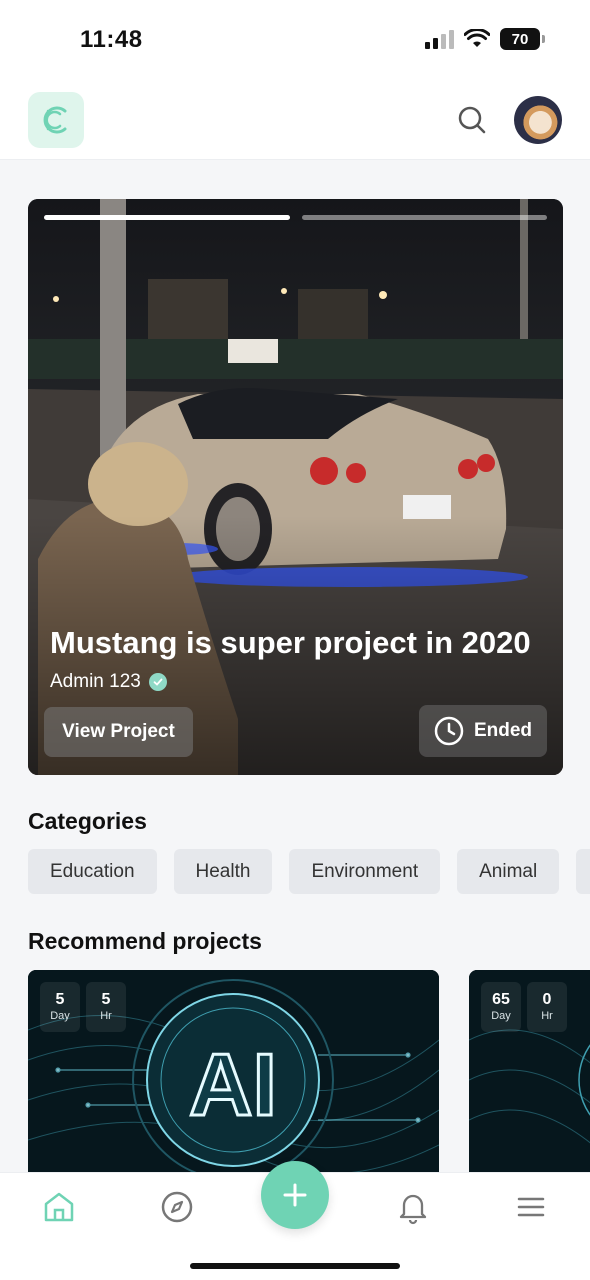 The width and height of the screenshot is (590, 1280). What do you see at coordinates (365, 871) in the screenshot?
I see `category-chip-environment: Environment` at bounding box center [365, 871].